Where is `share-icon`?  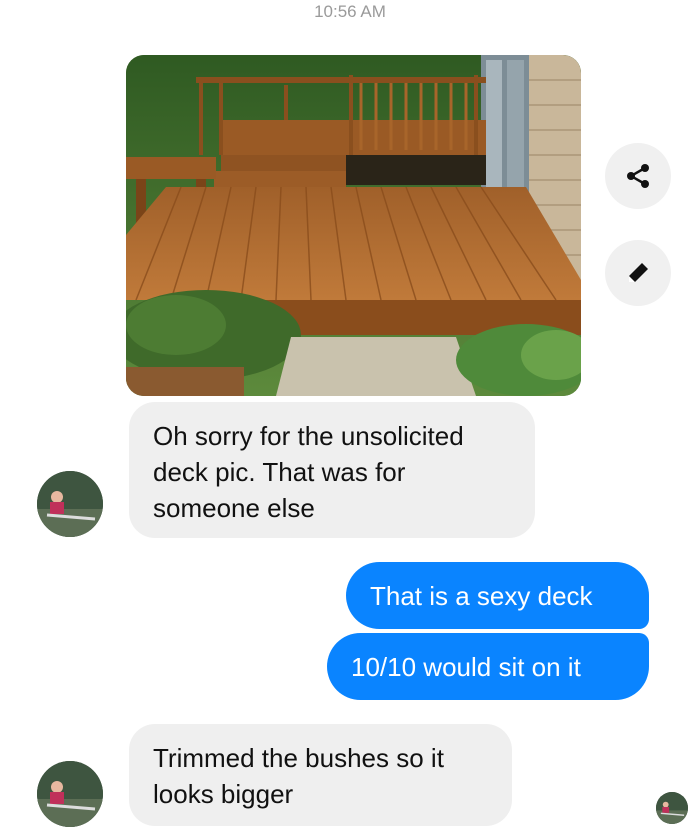 share-icon is located at coordinates (638, 176).